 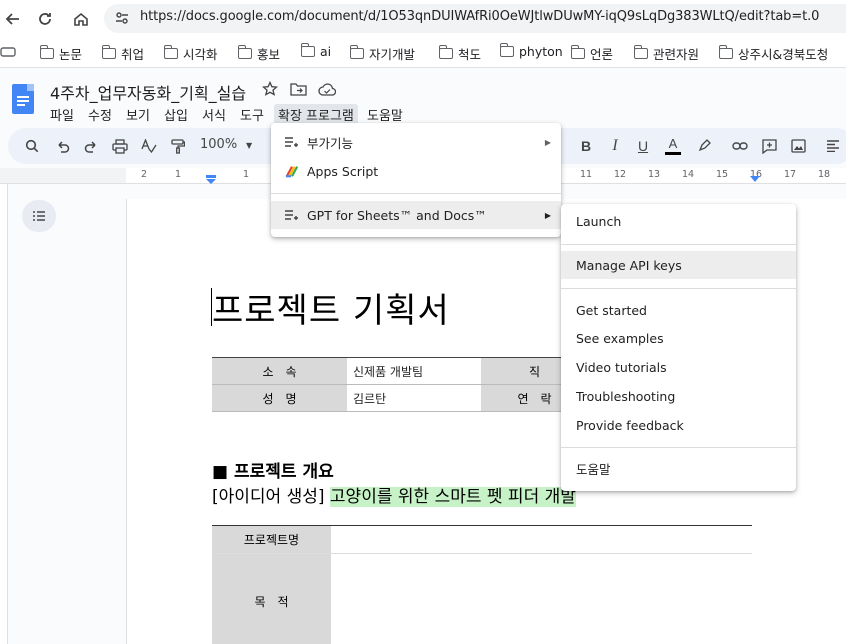 What do you see at coordinates (740, 146) in the screenshot?
I see `link-icon` at bounding box center [740, 146].